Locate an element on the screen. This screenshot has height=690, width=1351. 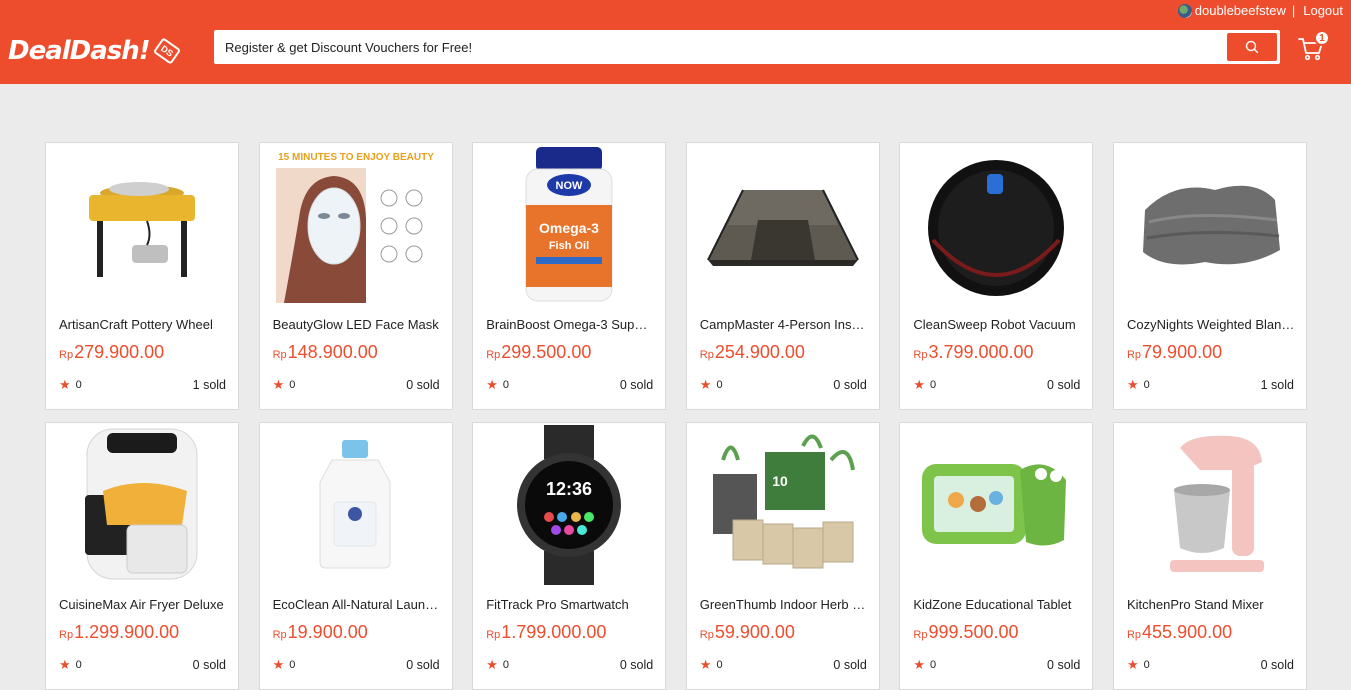
svg-text: 12:36 is located at coordinates (569, 489).